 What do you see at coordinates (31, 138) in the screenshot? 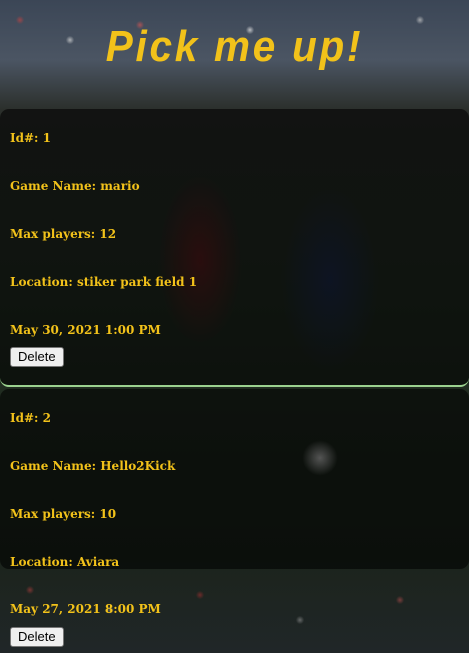
I see `game-id: Id#: 1` at bounding box center [31, 138].